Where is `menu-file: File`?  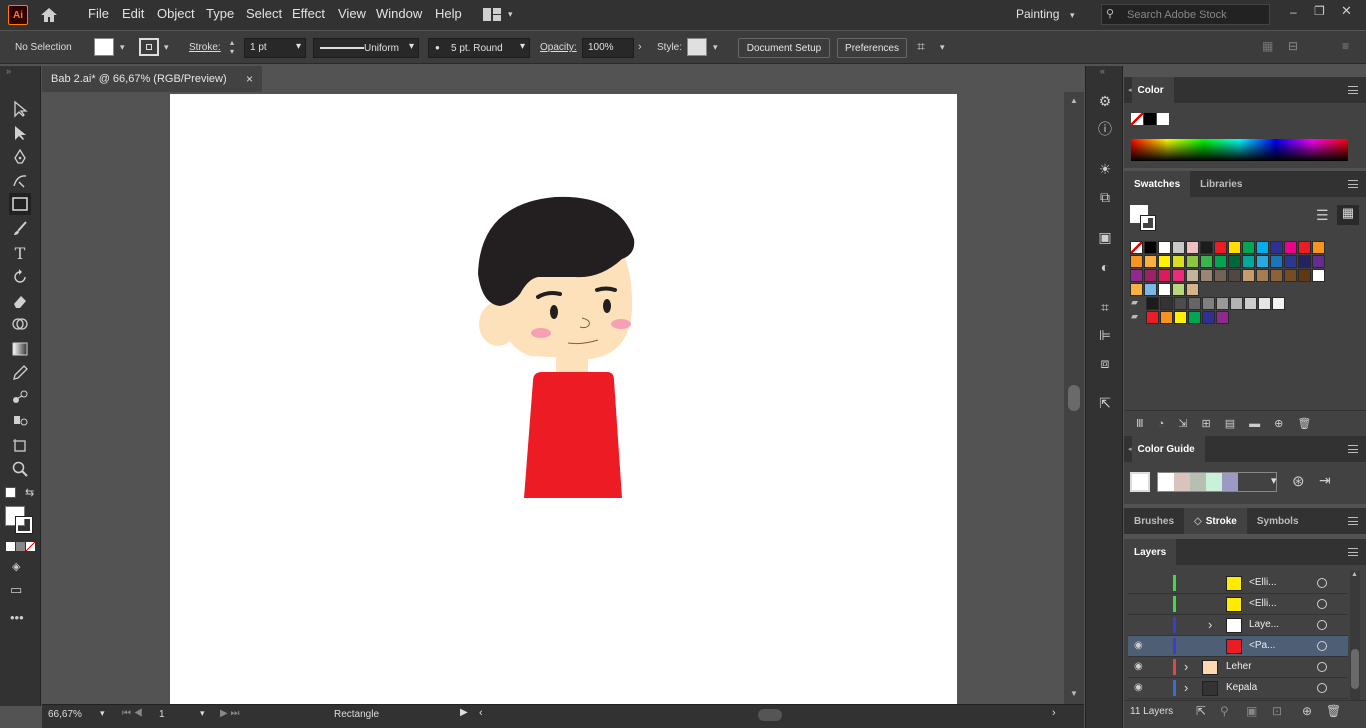
menu-file: File is located at coordinates (98, 13).